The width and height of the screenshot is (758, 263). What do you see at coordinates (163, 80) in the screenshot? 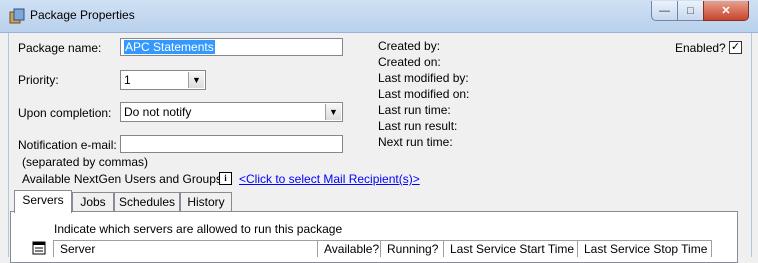
I see `priority-select: 1 ▼` at bounding box center [163, 80].